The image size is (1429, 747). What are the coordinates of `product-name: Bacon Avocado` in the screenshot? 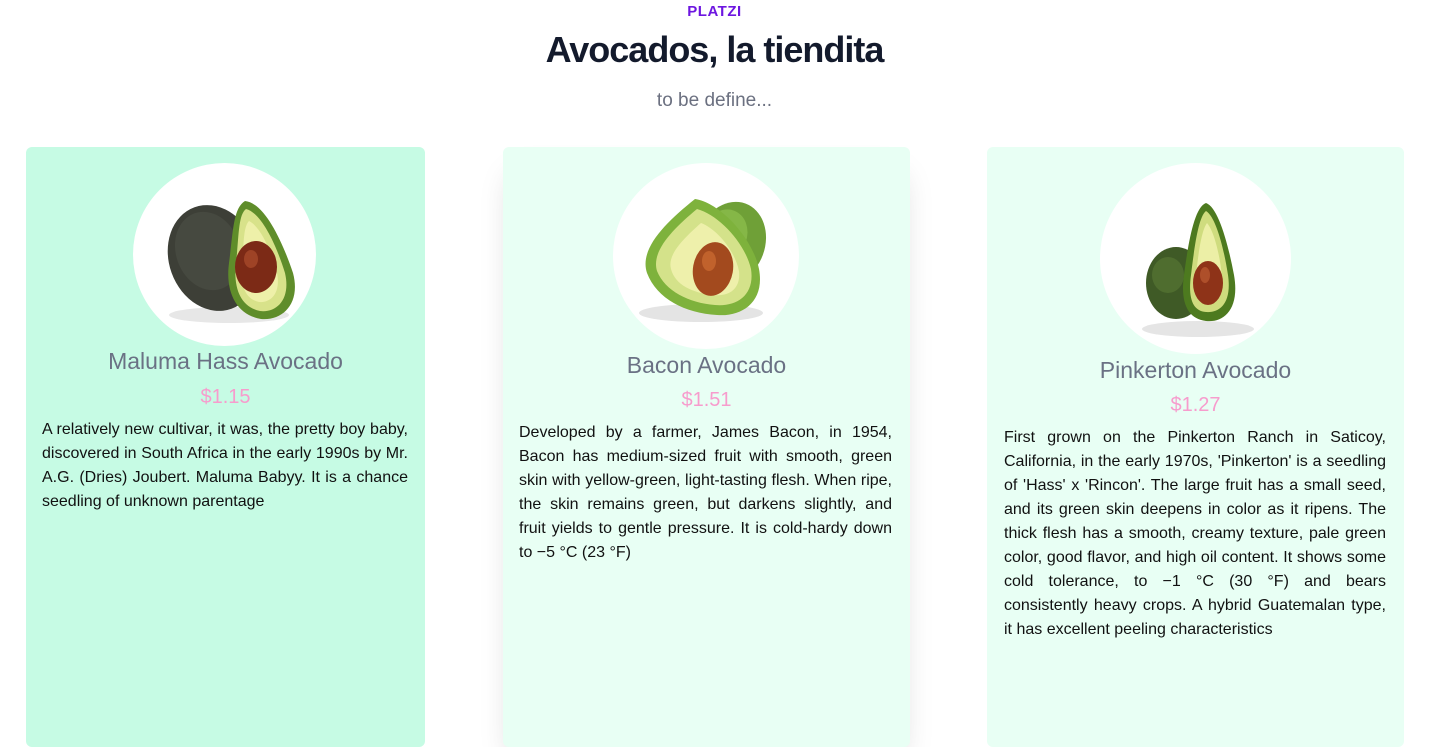 It's located at (706, 365).